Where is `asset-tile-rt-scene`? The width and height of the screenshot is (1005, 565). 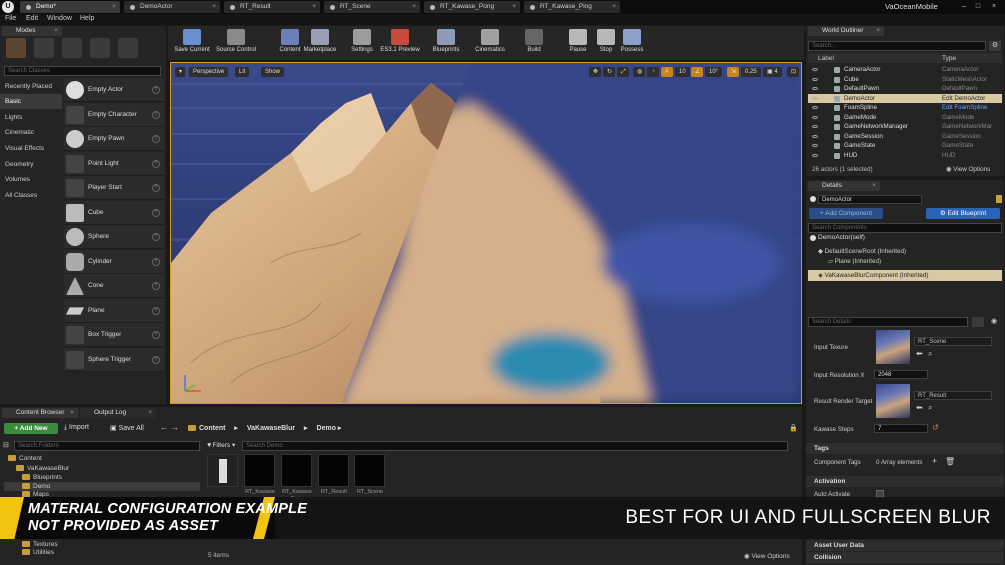
asset-tile-rt-scene is located at coordinates (369, 470).